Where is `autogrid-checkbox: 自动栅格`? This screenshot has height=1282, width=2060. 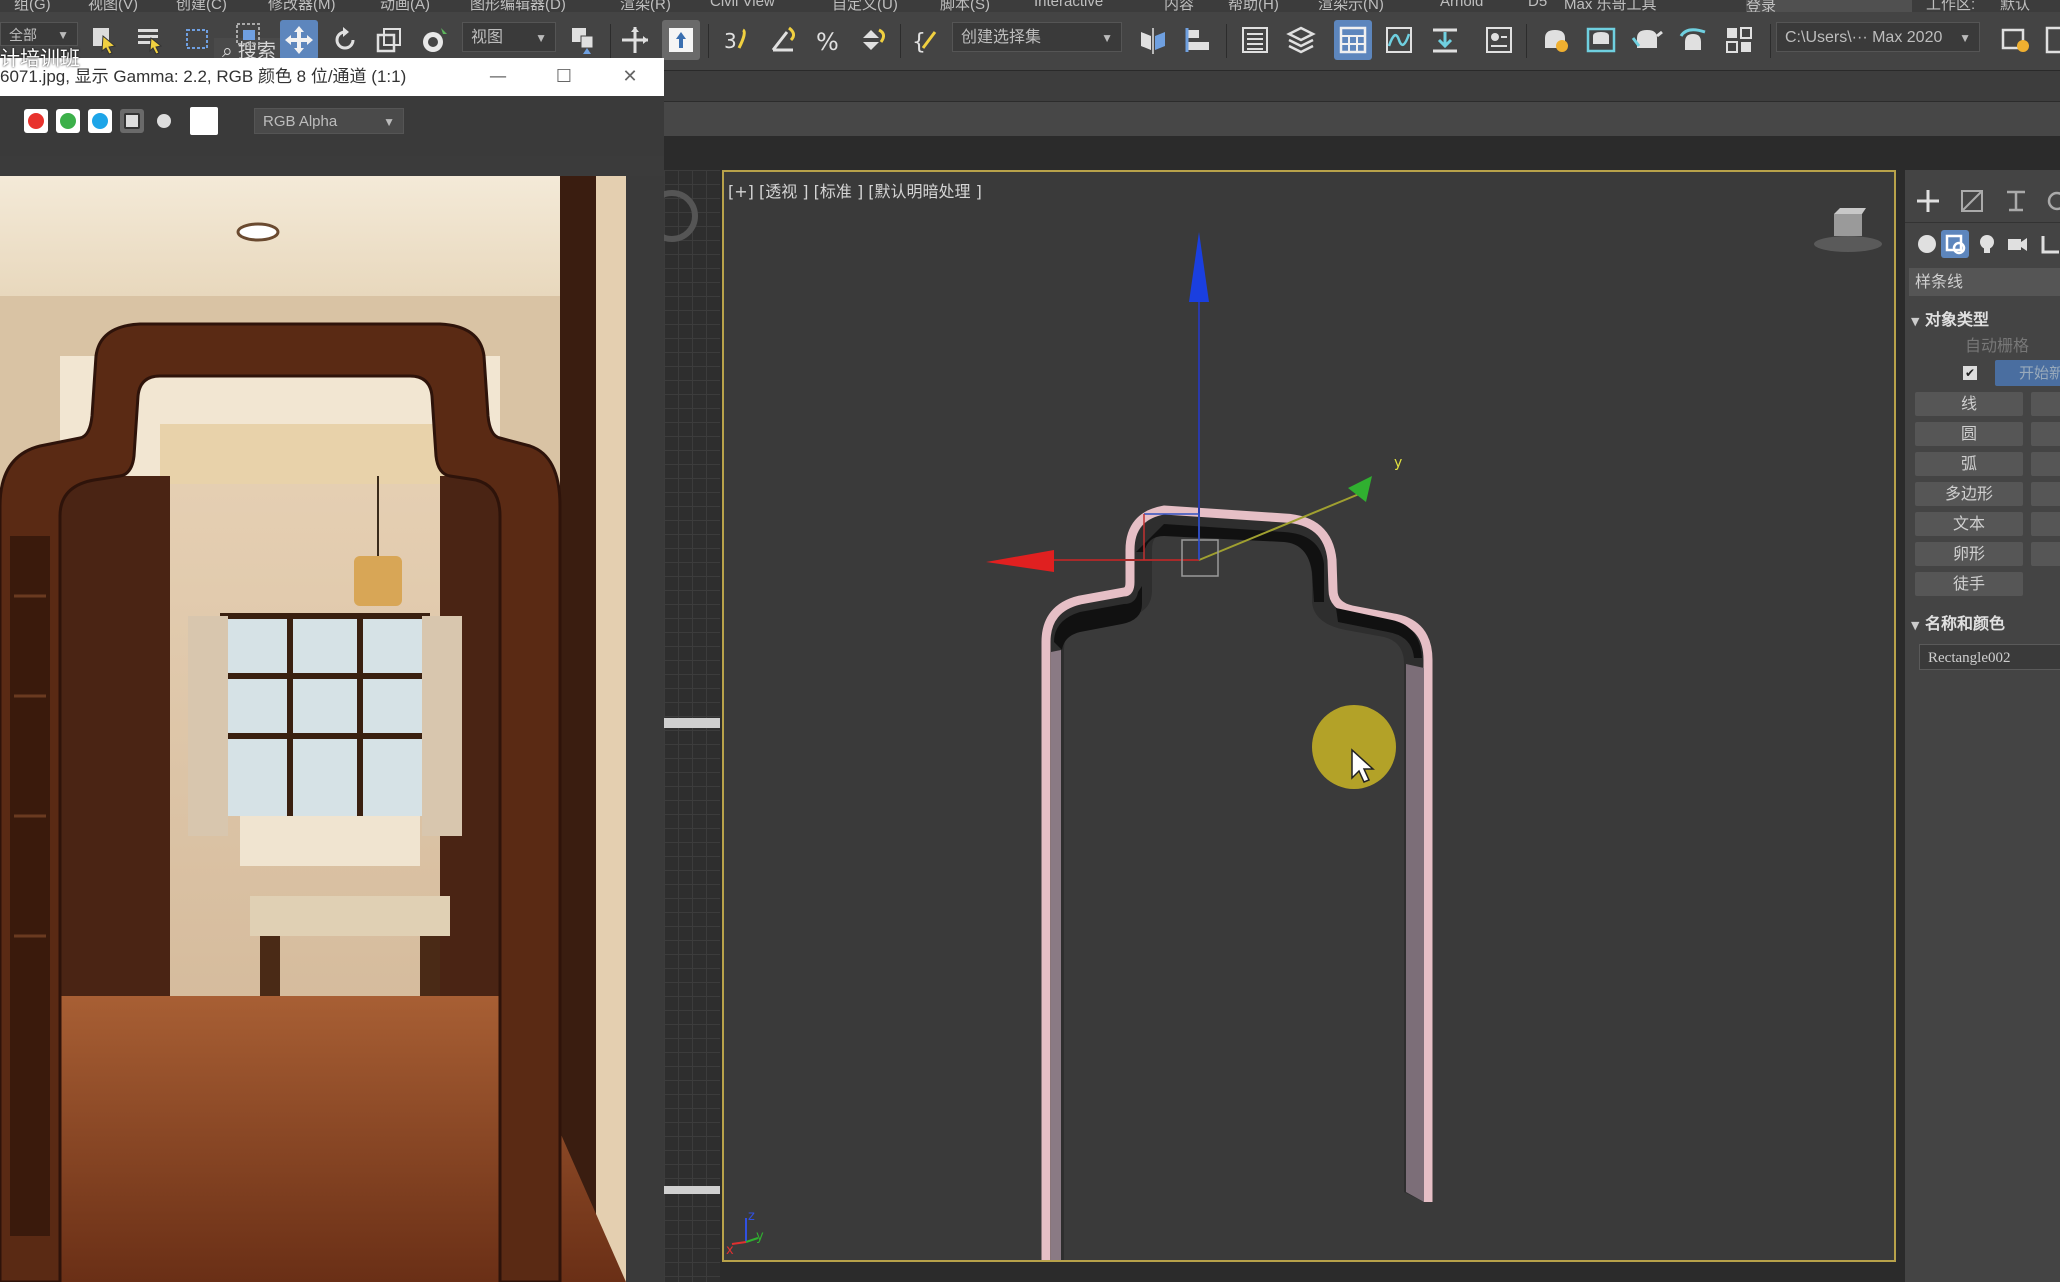 autogrid-checkbox: 自动栅格 is located at coordinates (1997, 344).